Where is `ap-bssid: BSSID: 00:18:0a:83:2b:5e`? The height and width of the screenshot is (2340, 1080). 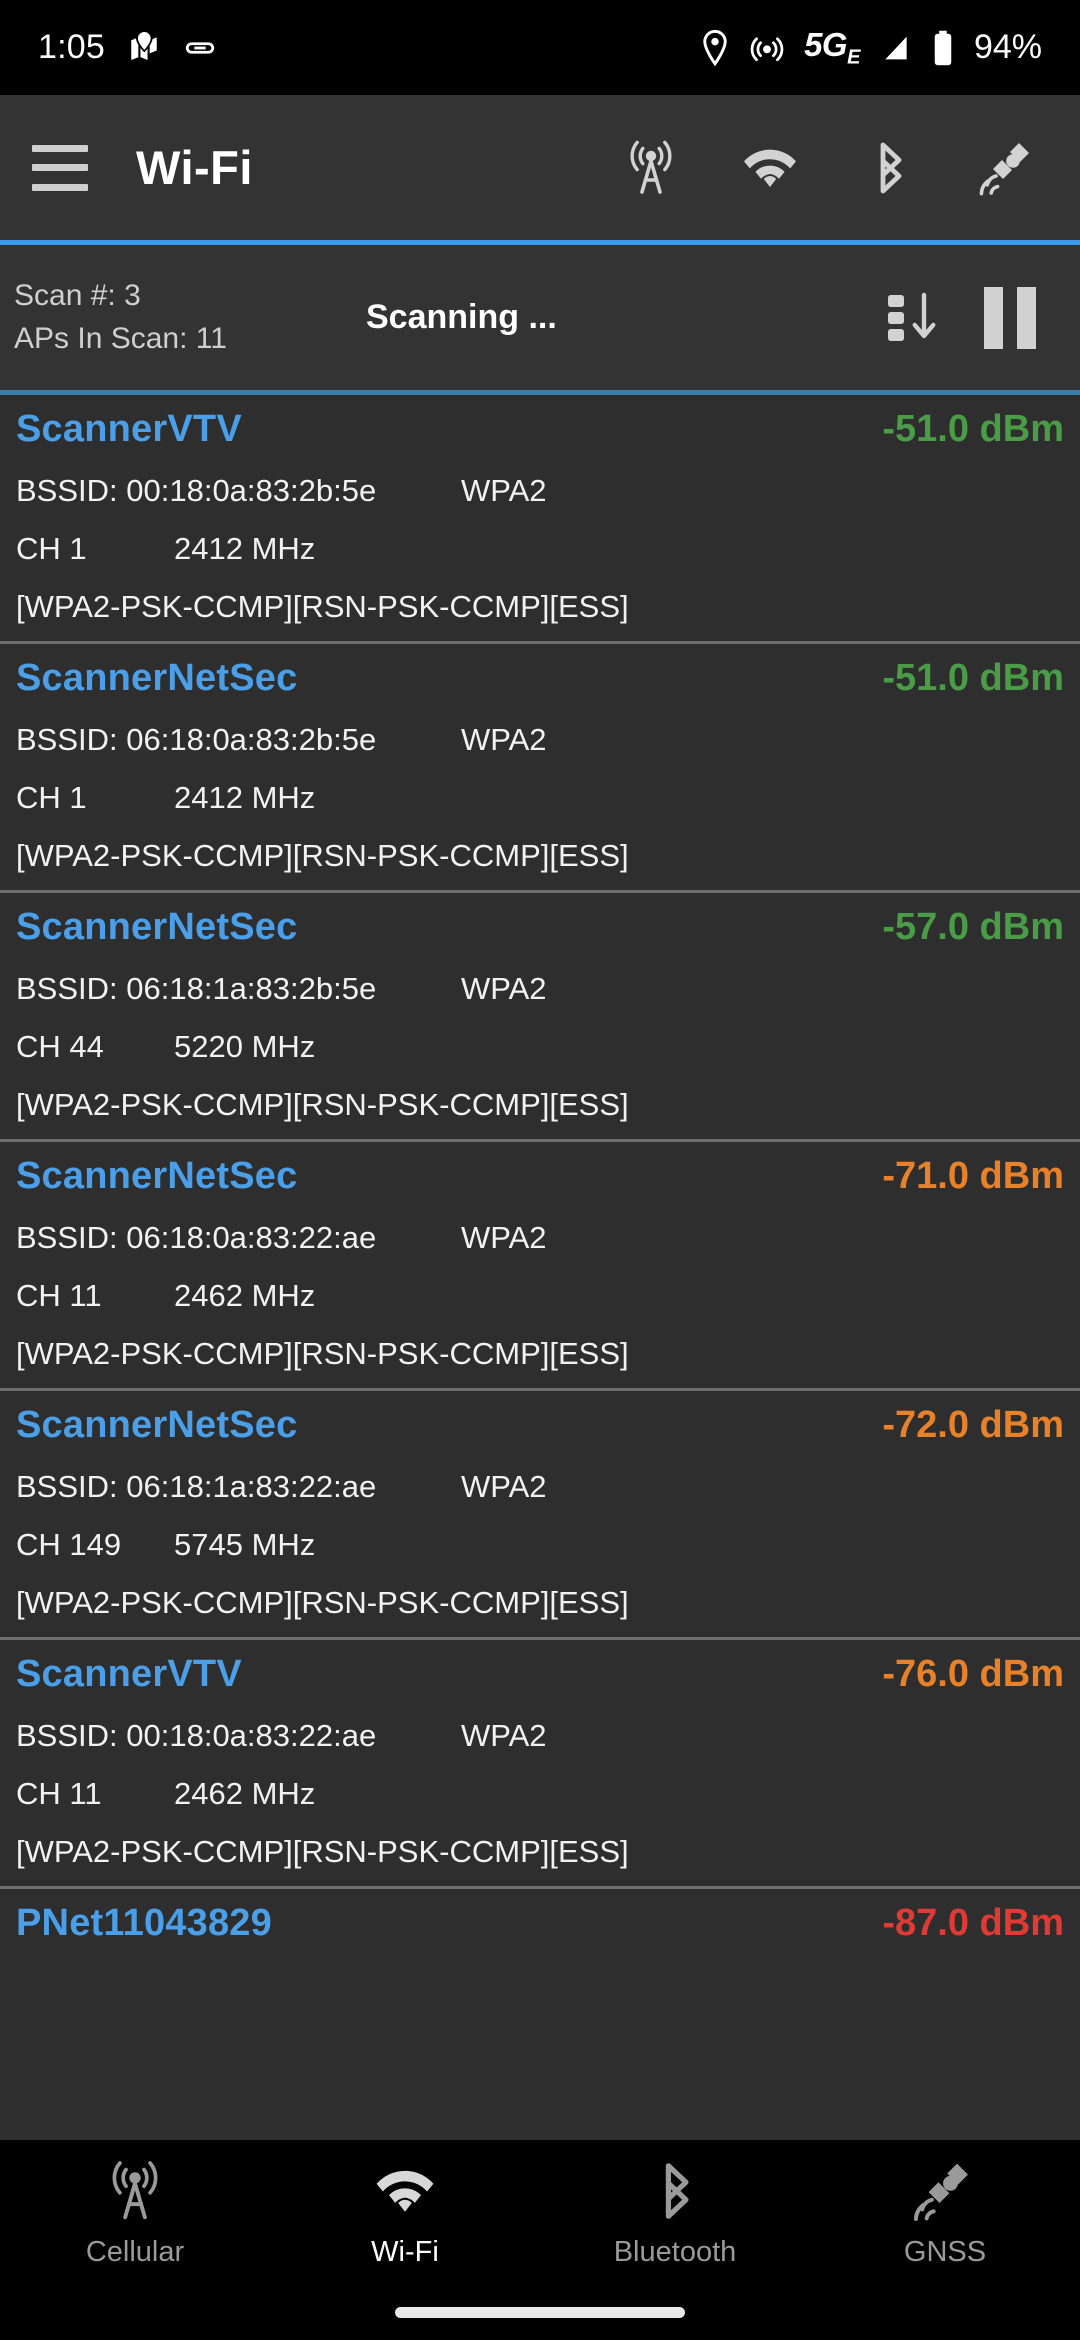
ap-bssid: BSSID: 00:18:0a:83:2b:5e is located at coordinates (196, 490).